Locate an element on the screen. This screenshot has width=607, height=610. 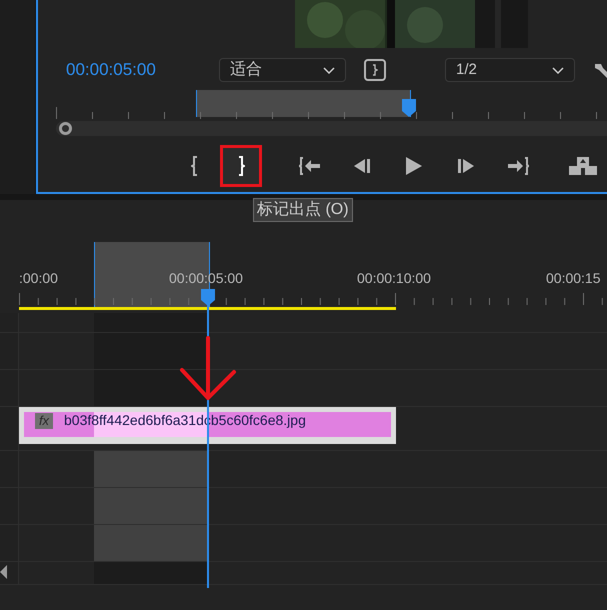
go-to-in-icon is located at coordinates (310, 166).